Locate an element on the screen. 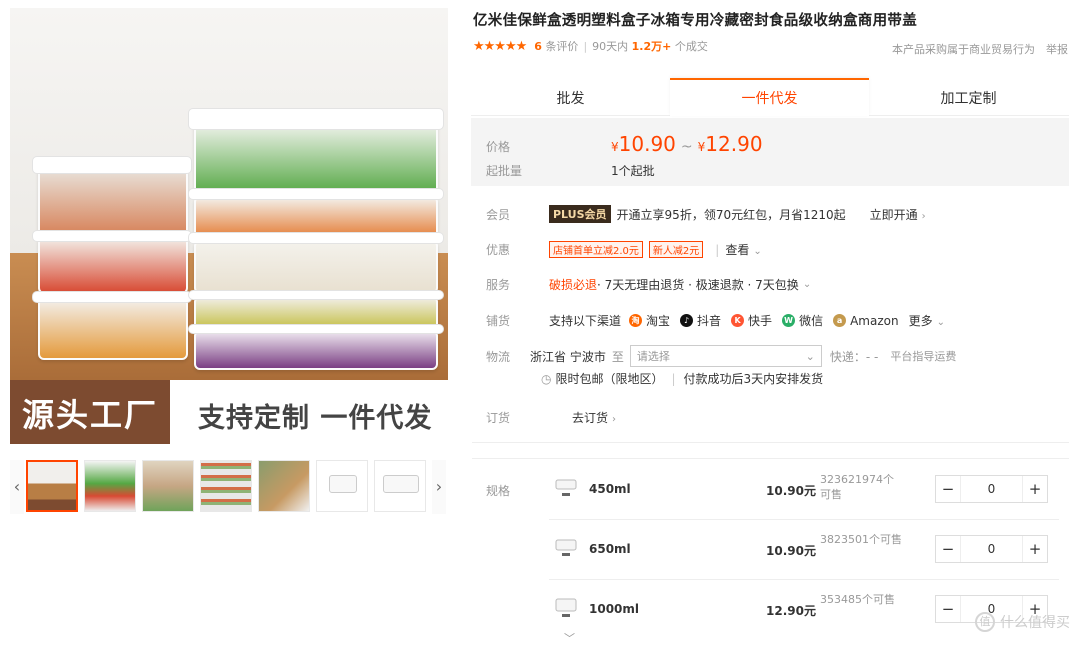 This screenshot has height=646, width=1080. service-highlight: 破损必退 is located at coordinates (573, 285).